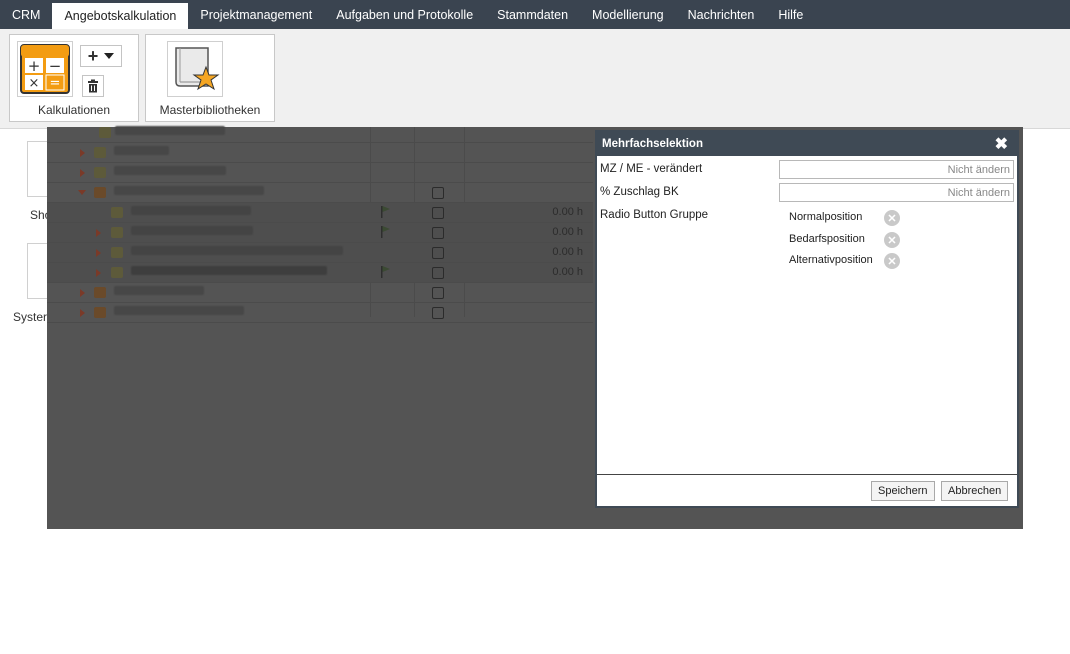 The width and height of the screenshot is (1070, 654). I want to click on radio-option-alternativposition: Alternativposition, so click(831, 260).